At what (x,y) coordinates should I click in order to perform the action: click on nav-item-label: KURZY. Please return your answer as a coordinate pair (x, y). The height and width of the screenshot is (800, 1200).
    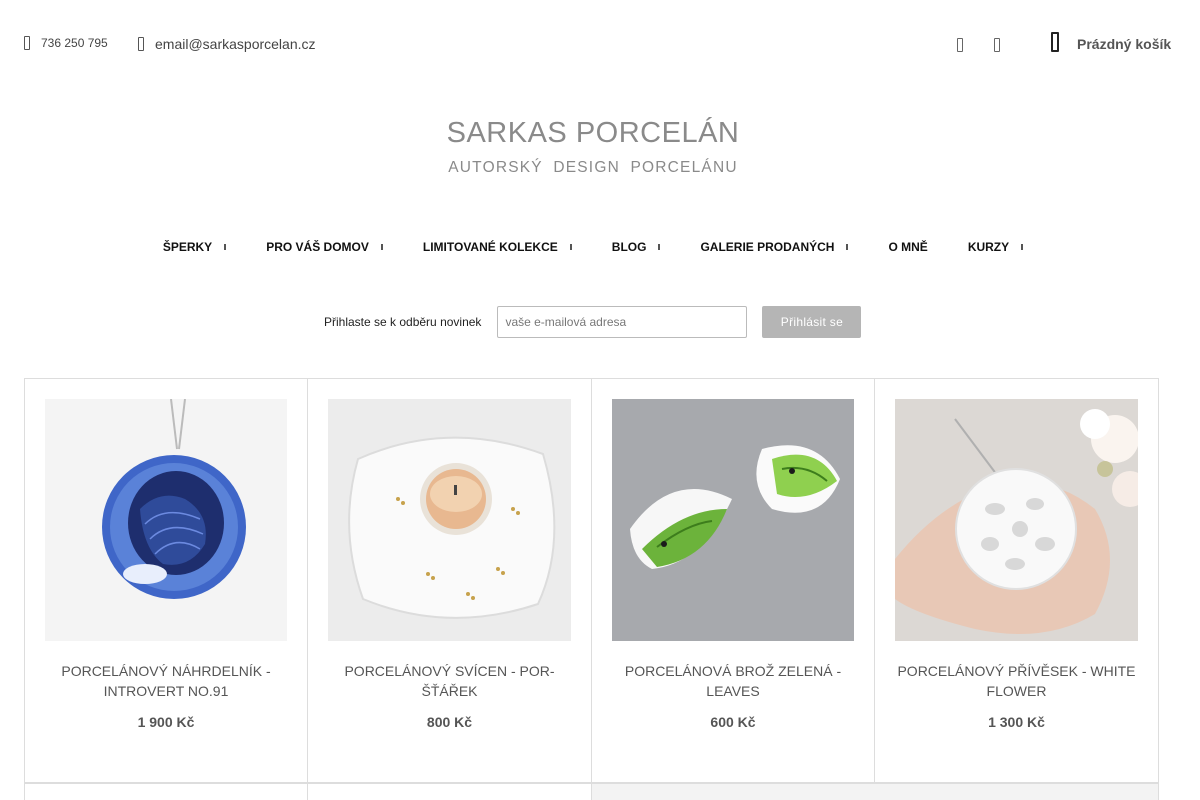
    Looking at the image, I should click on (988, 247).